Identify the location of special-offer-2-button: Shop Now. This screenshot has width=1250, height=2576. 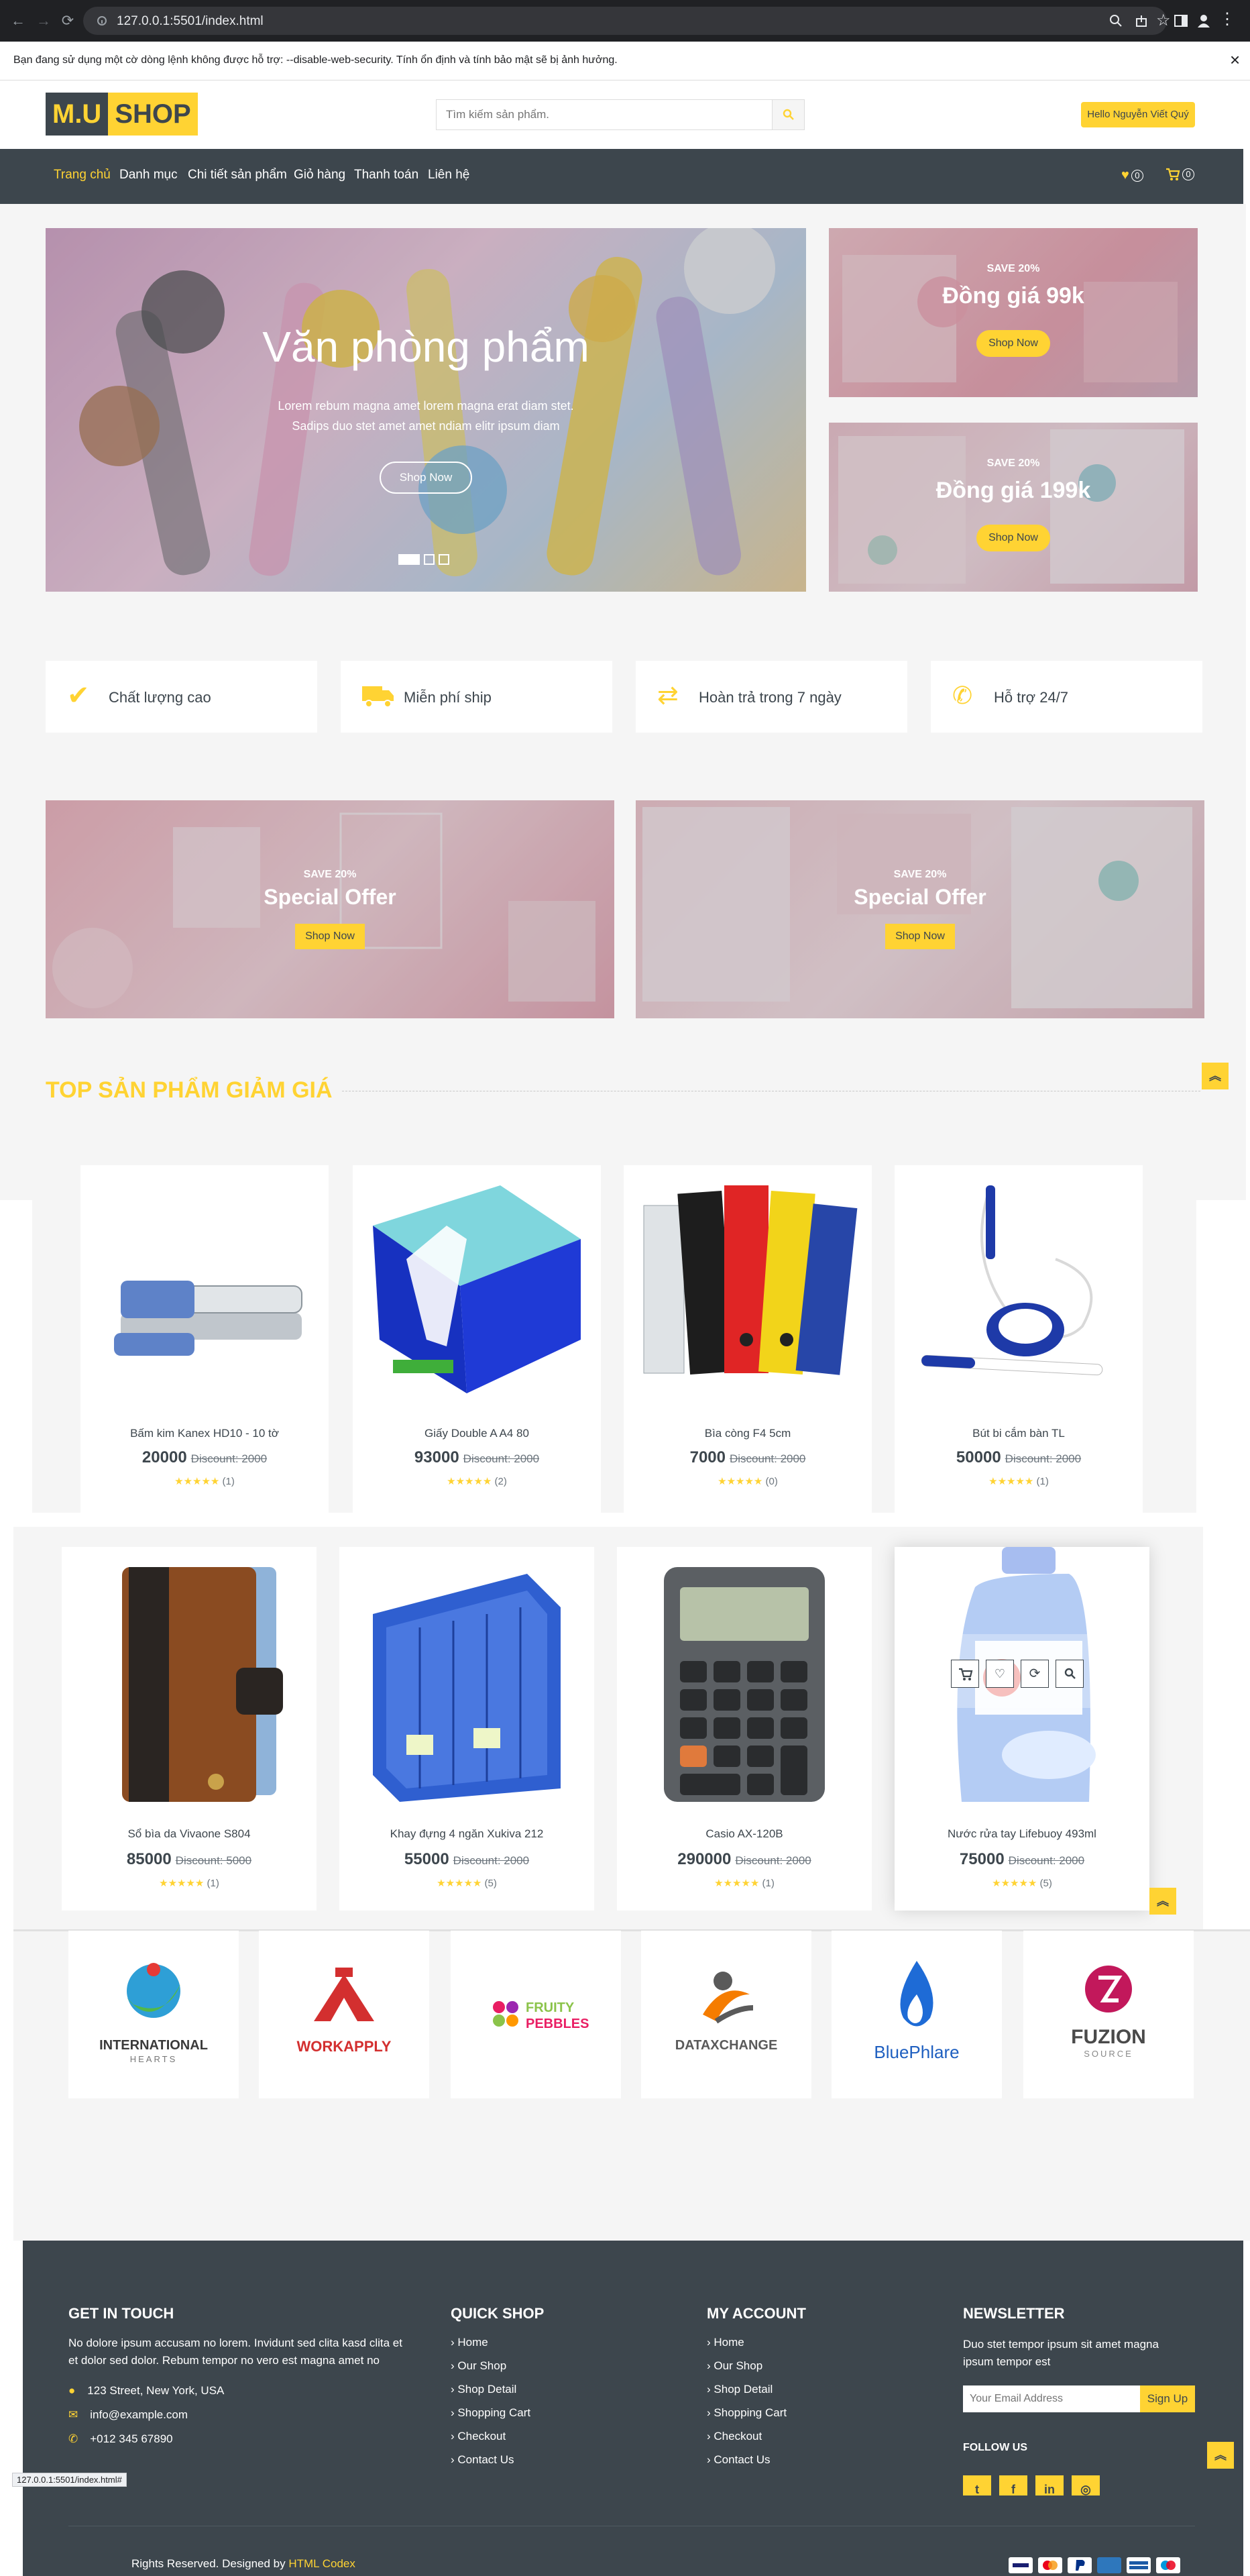
(920, 936).